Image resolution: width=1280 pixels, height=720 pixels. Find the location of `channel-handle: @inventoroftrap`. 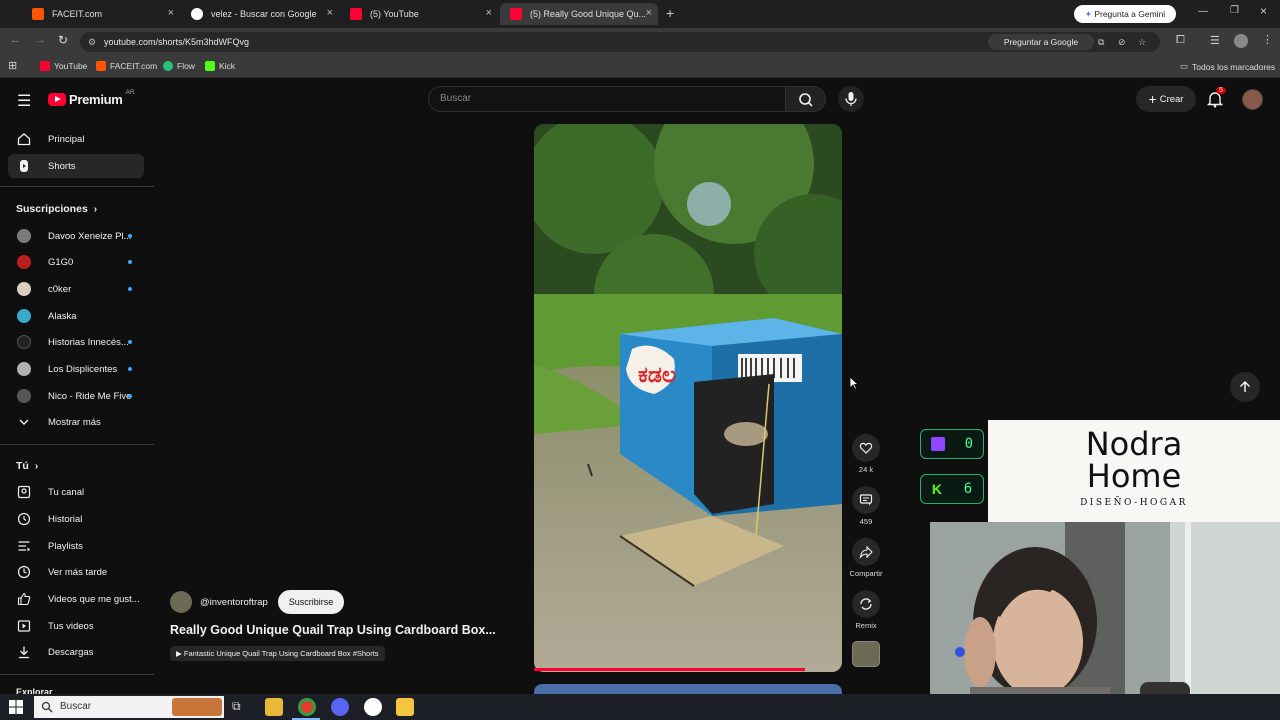

channel-handle: @inventoroftrap is located at coordinates (234, 602).